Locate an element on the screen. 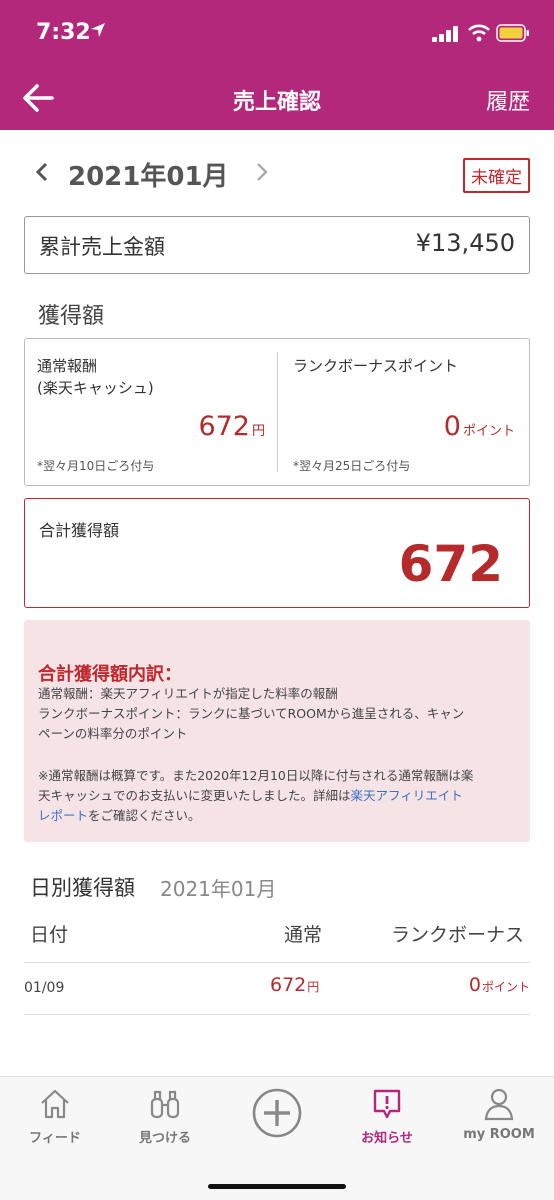  breakdown-note-line3: レポートをご確認ください。 is located at coordinates (278, 816).